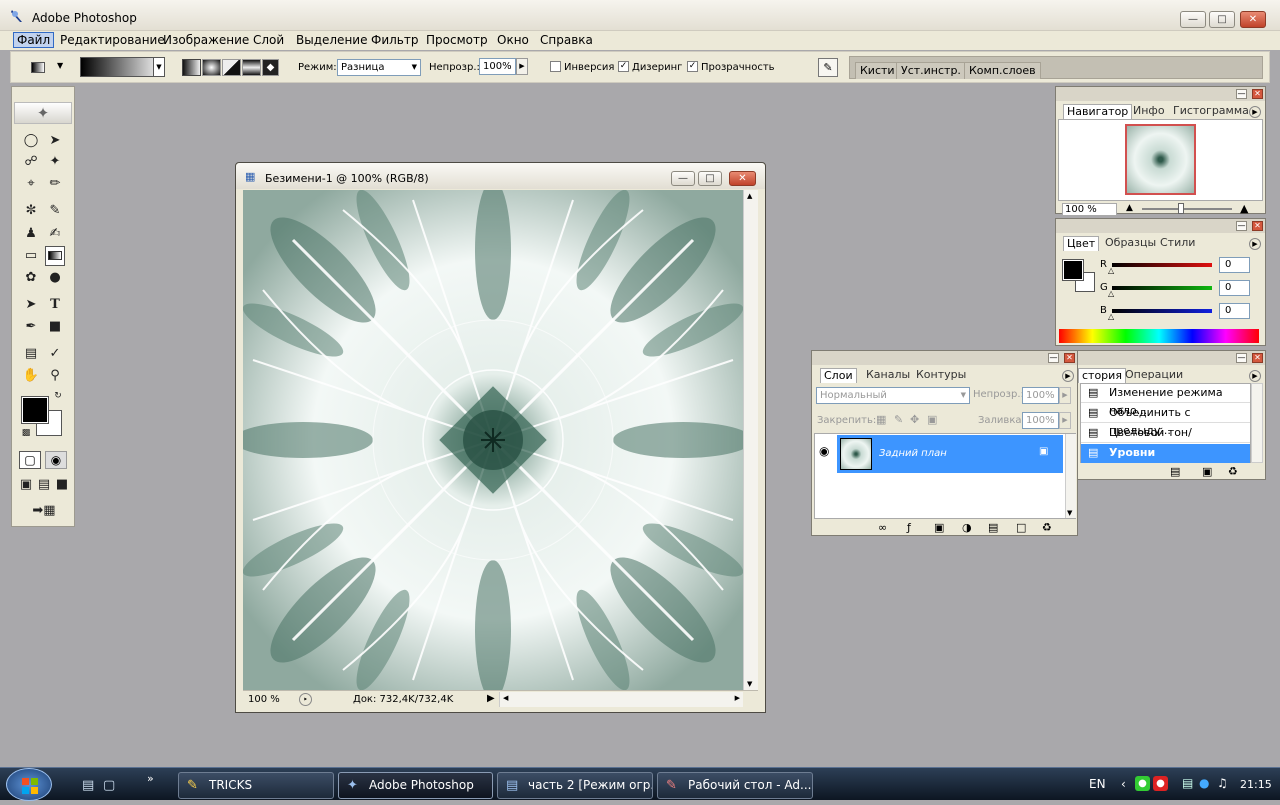  I want to click on eyedropper-tool-icon: ✓, so click(55, 354).